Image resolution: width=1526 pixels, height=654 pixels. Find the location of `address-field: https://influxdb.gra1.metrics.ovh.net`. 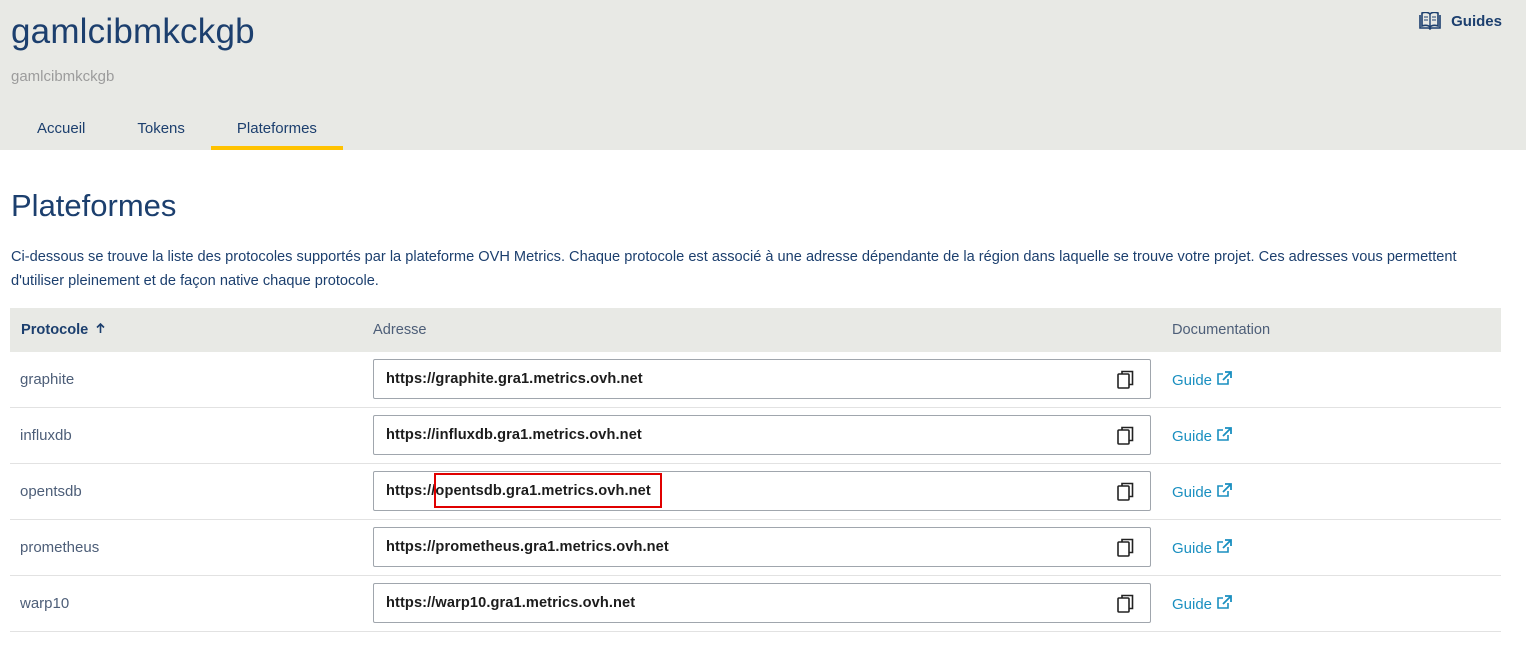

address-field: https://influxdb.gra1.metrics.ovh.net is located at coordinates (762, 435).